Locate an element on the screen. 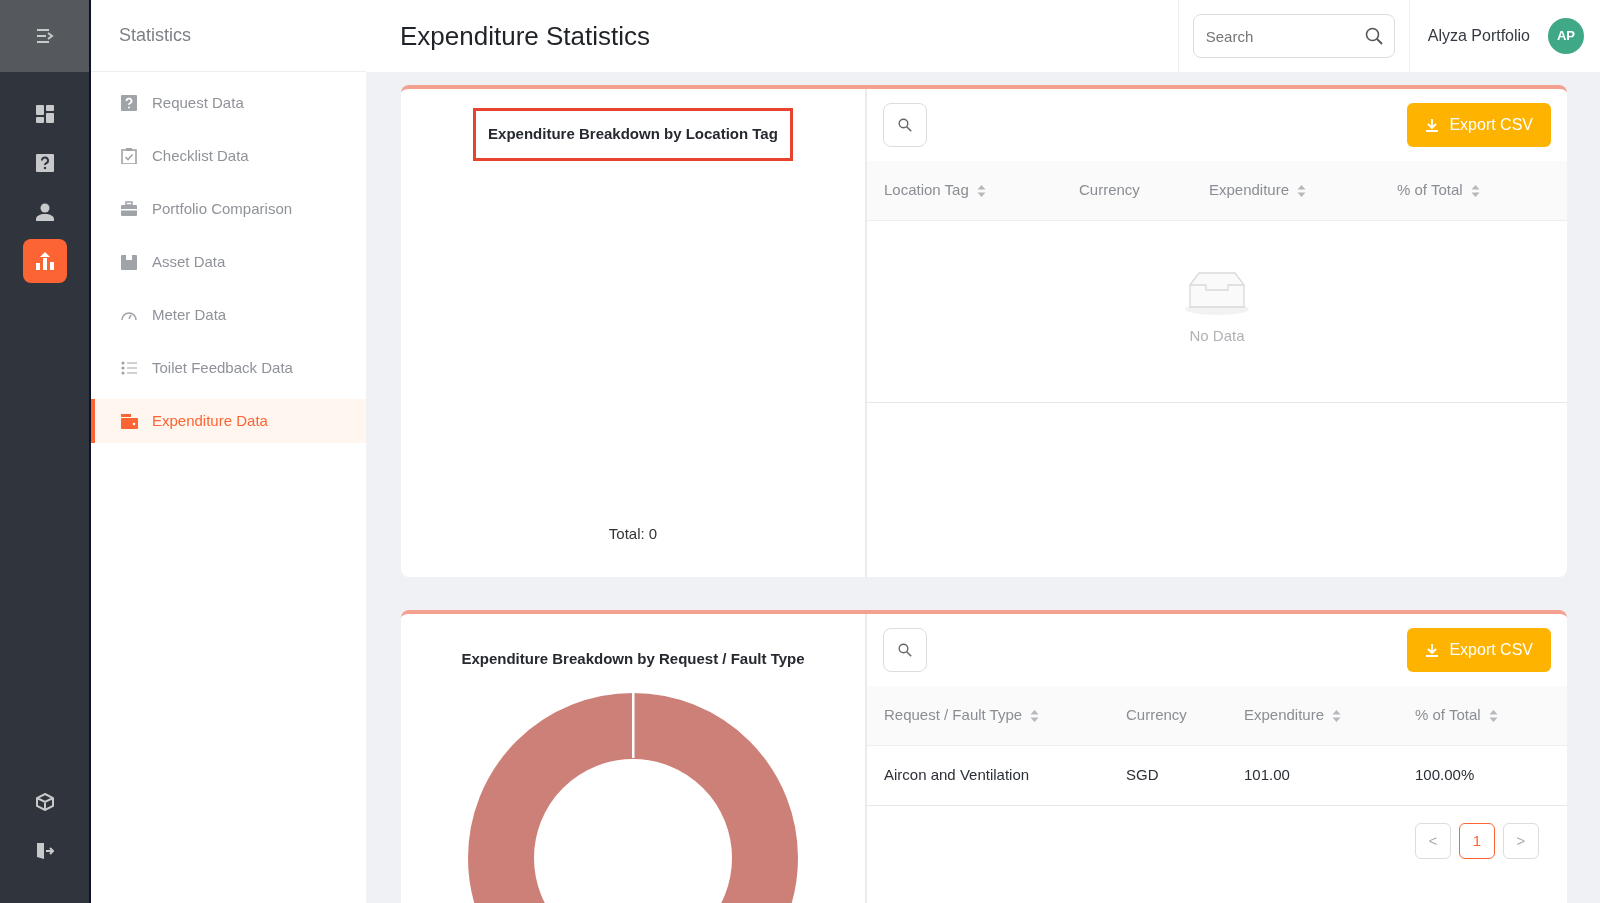 The image size is (1600, 903). table-cell-text: 100.00% is located at coordinates (1445, 775).